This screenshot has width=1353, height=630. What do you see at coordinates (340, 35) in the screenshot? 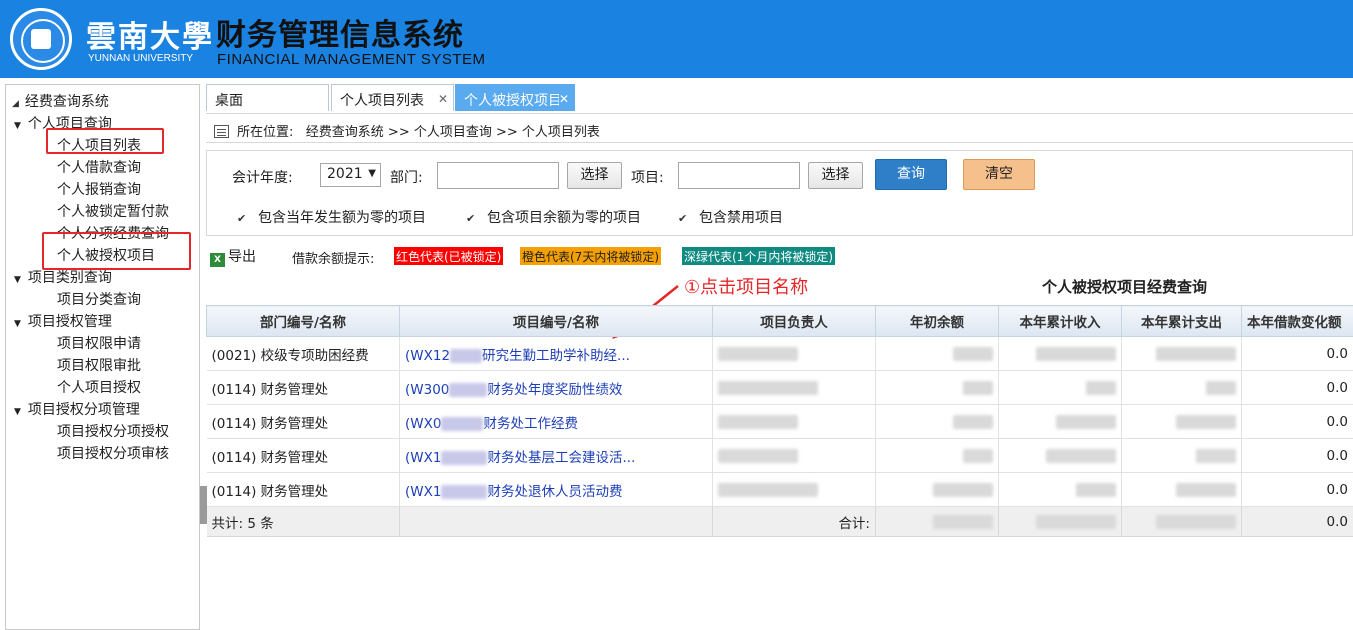
I see `system-title: 财务管理信息系统` at bounding box center [340, 35].